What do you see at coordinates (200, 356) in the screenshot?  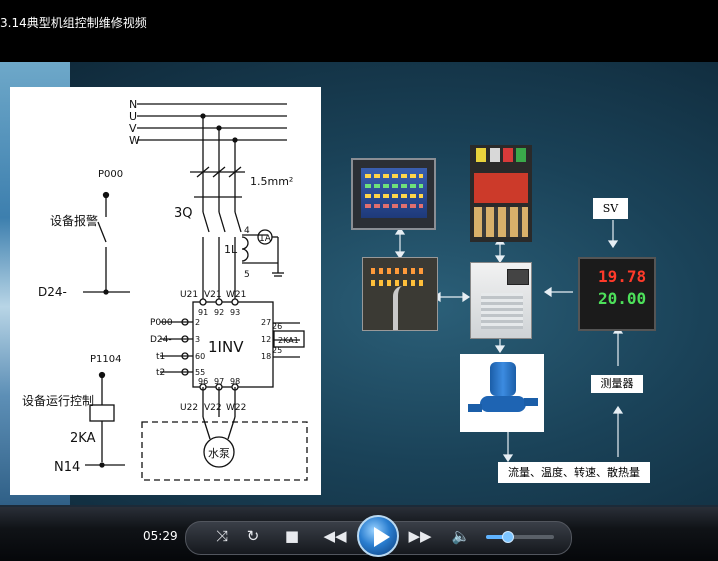 I see `pin-60-label: 60` at bounding box center [200, 356].